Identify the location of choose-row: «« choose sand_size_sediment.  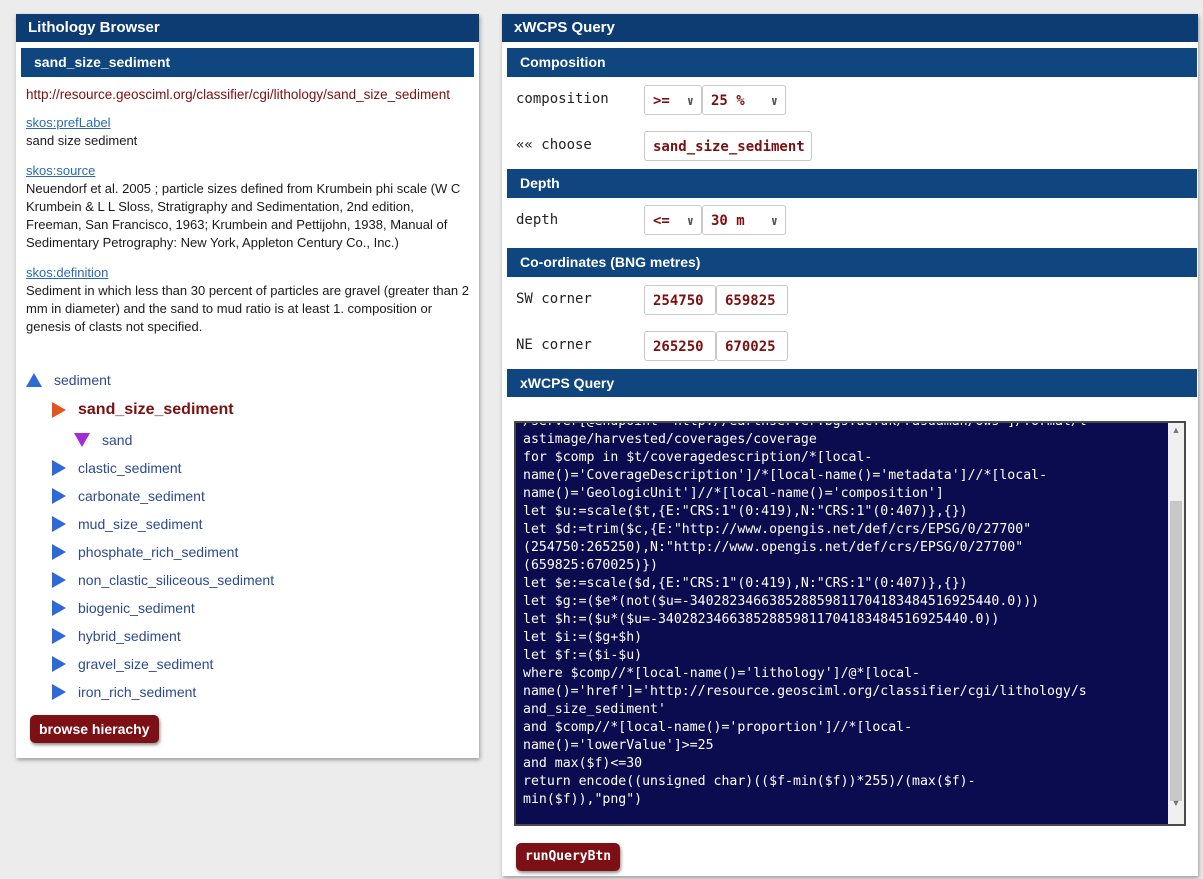
(850, 146).